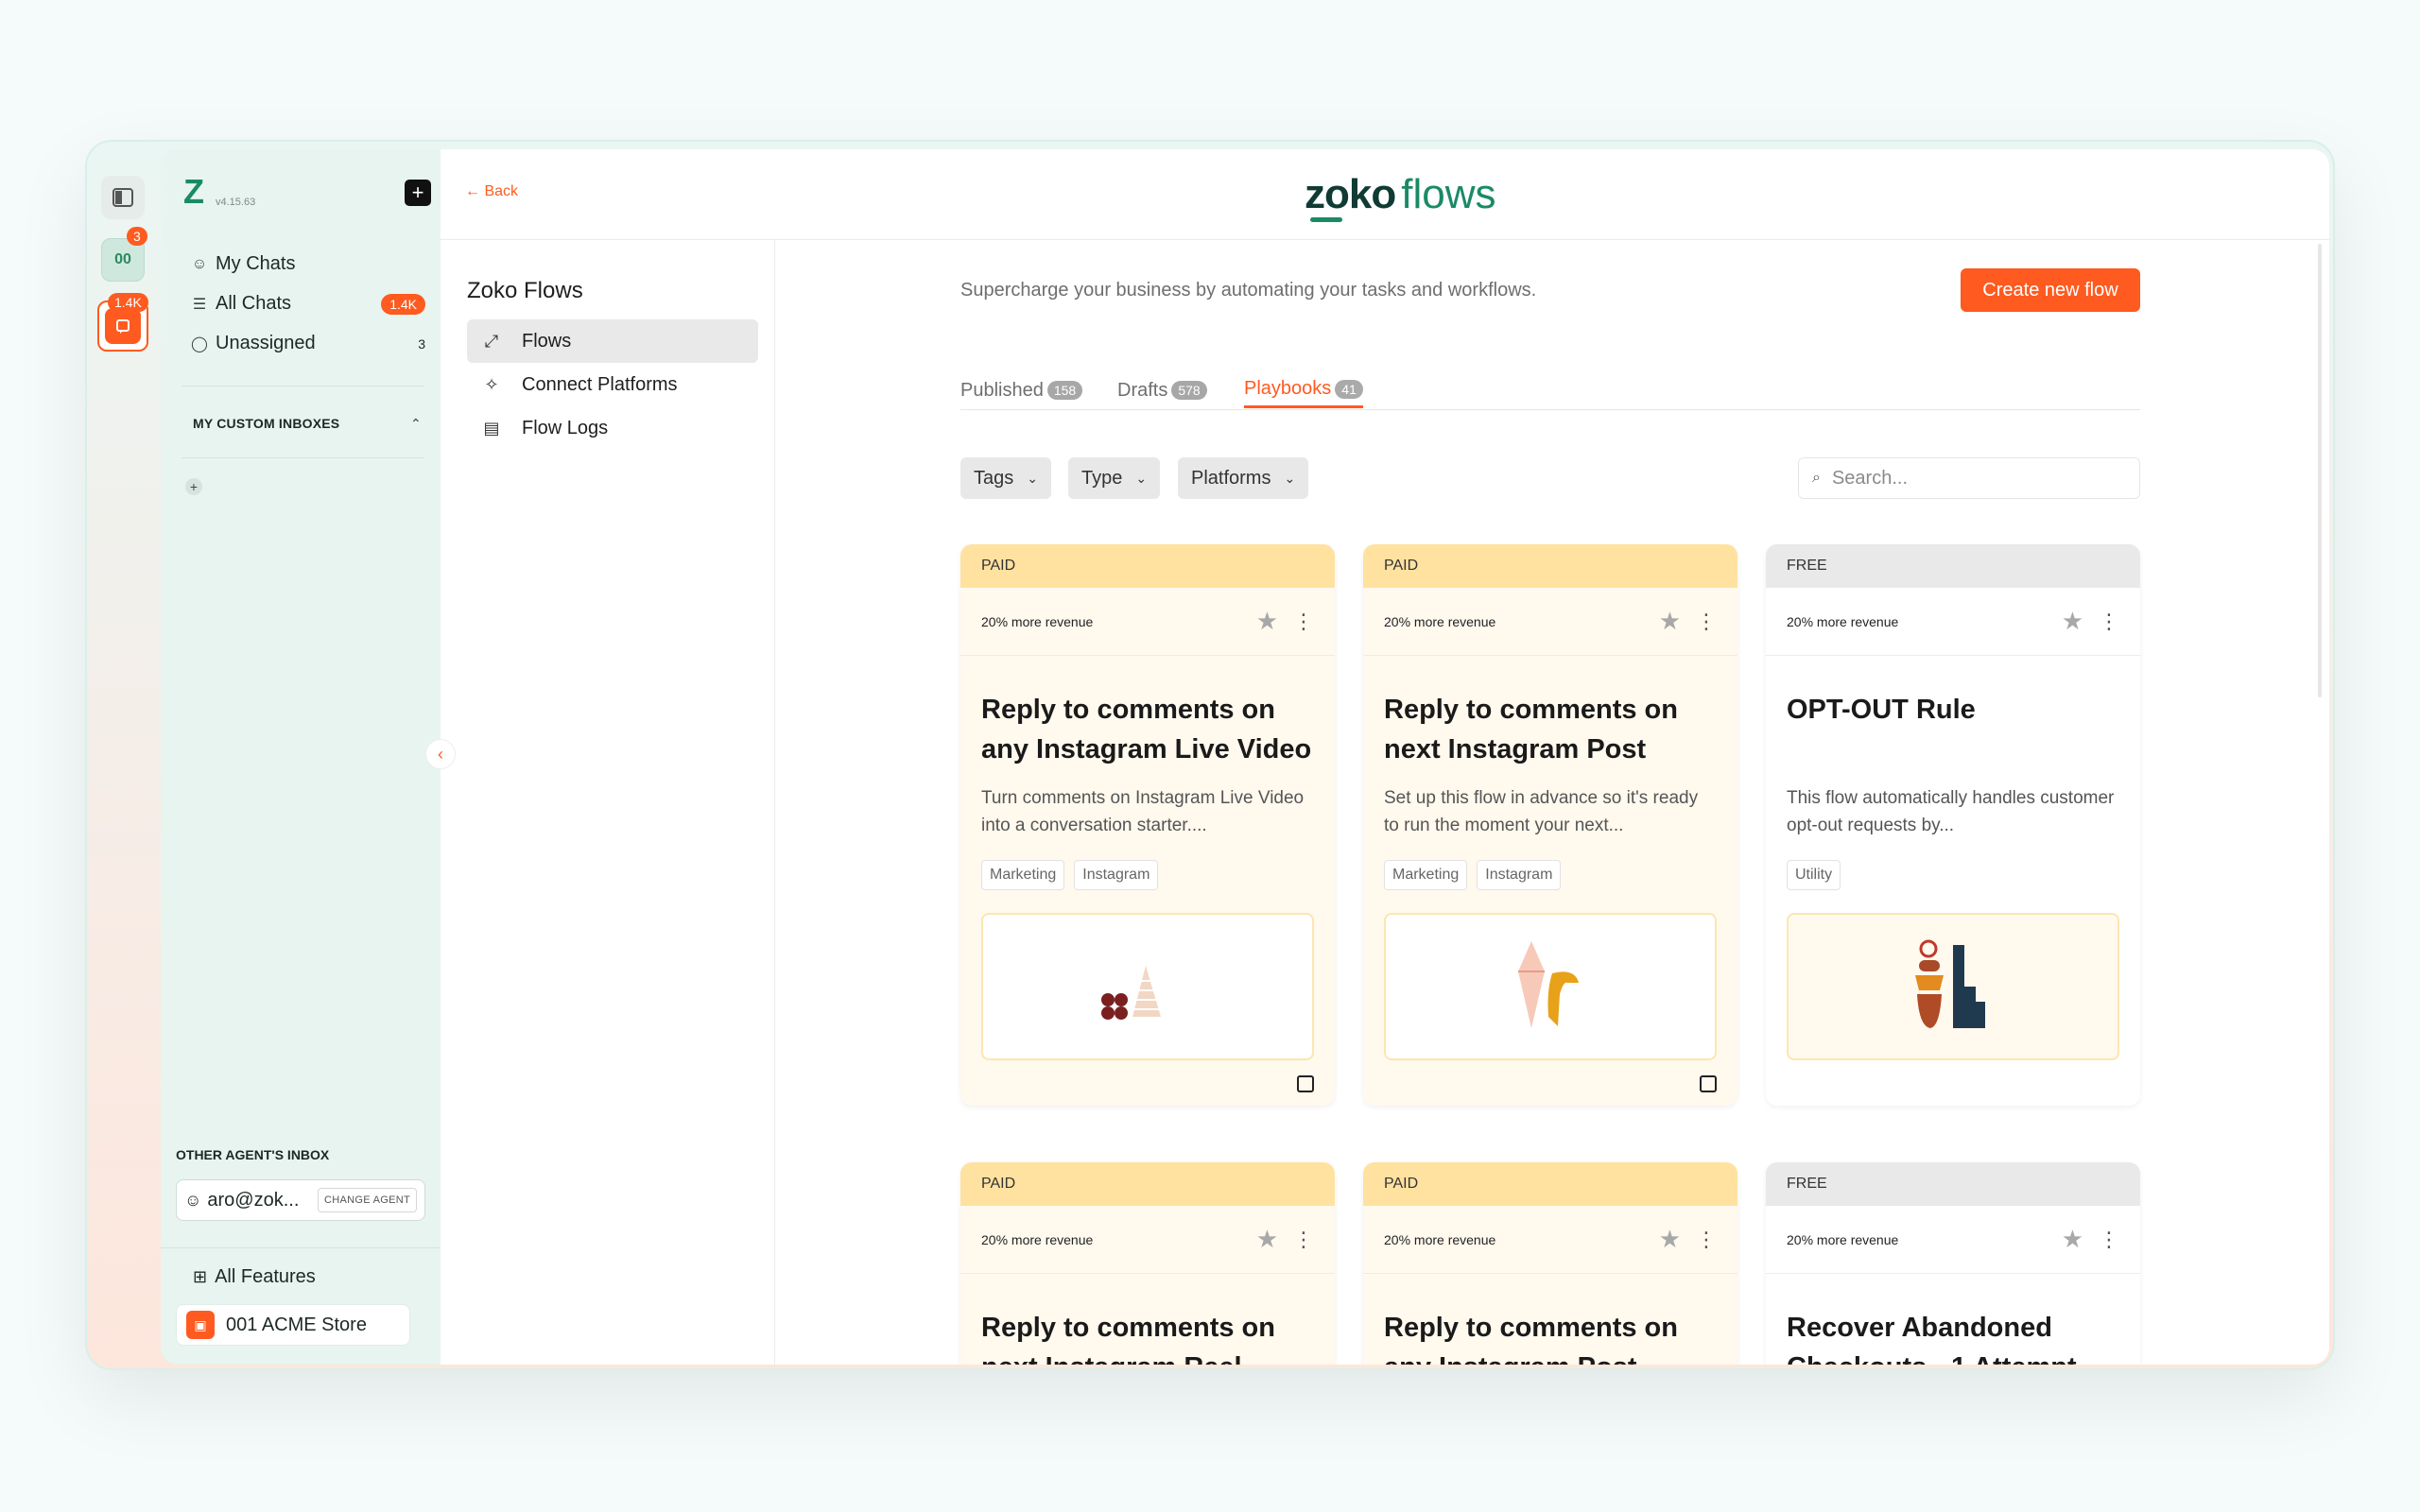 The height and width of the screenshot is (1512, 2420). Describe the element at coordinates (2050, 290) in the screenshot. I see `create-new-flow-button: Create new flow` at that location.